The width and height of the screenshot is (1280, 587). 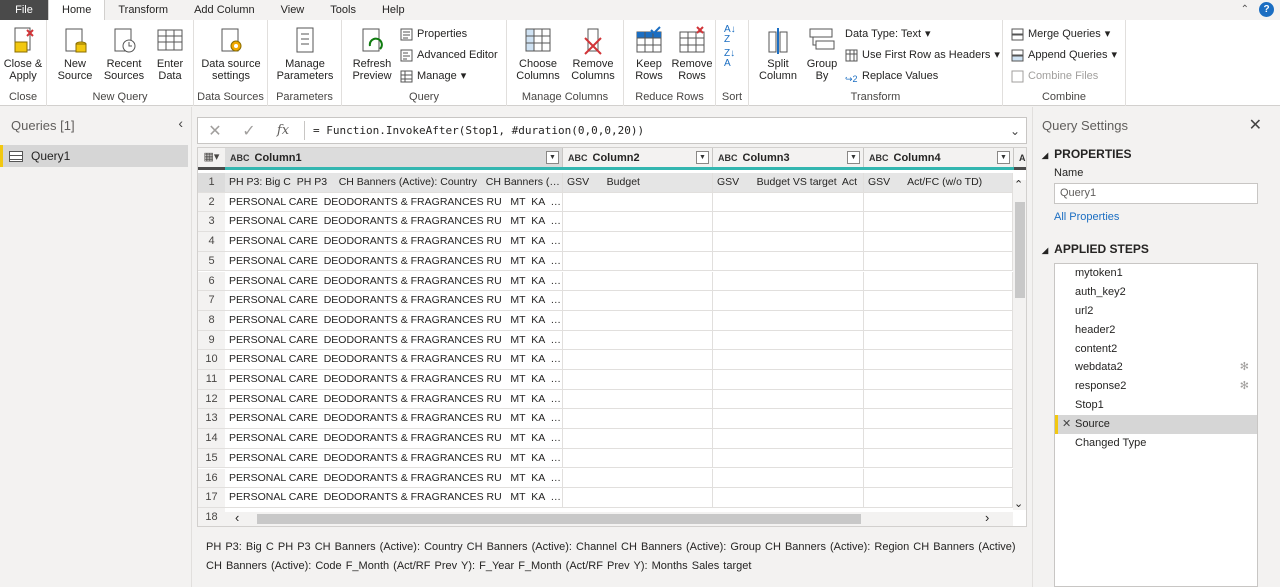 What do you see at coordinates (1064, 55) in the screenshot?
I see `append-queries-button: Append Queries ▾` at bounding box center [1064, 55].